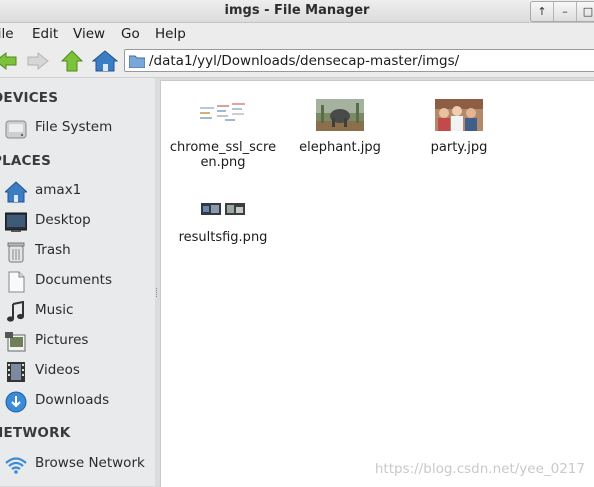 The width and height of the screenshot is (594, 487). I want to click on forward-button, so click(37, 61).